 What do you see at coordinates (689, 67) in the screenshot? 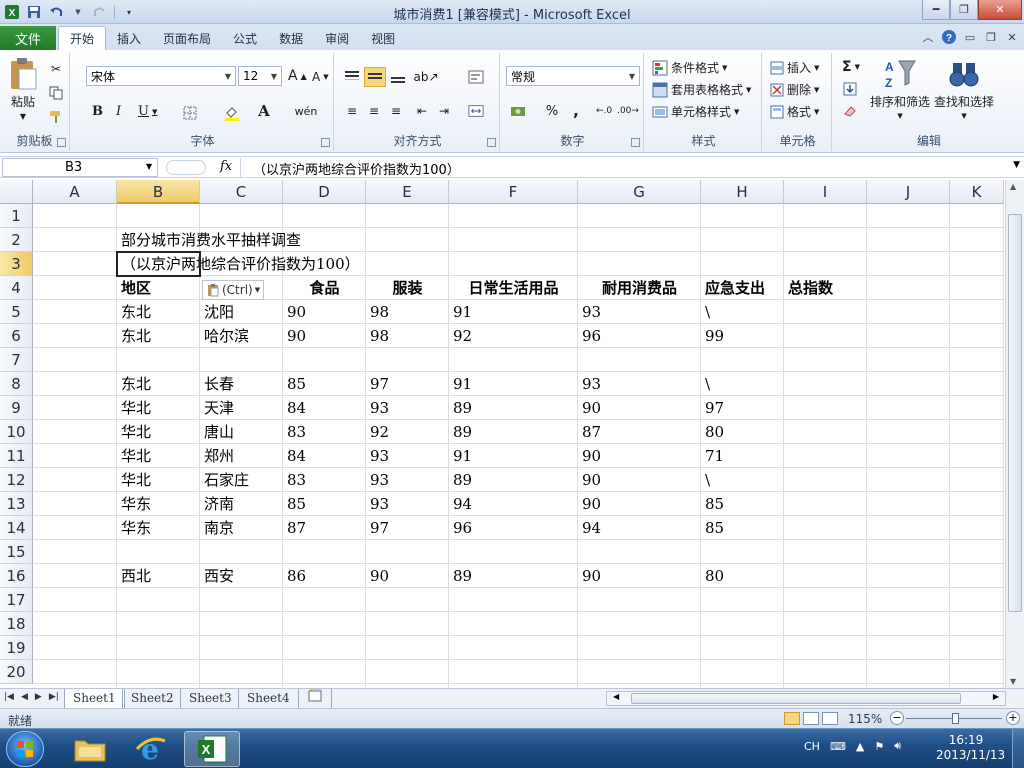
I see `conditional-formatting-button: 条件格式 ▼` at bounding box center [689, 67].